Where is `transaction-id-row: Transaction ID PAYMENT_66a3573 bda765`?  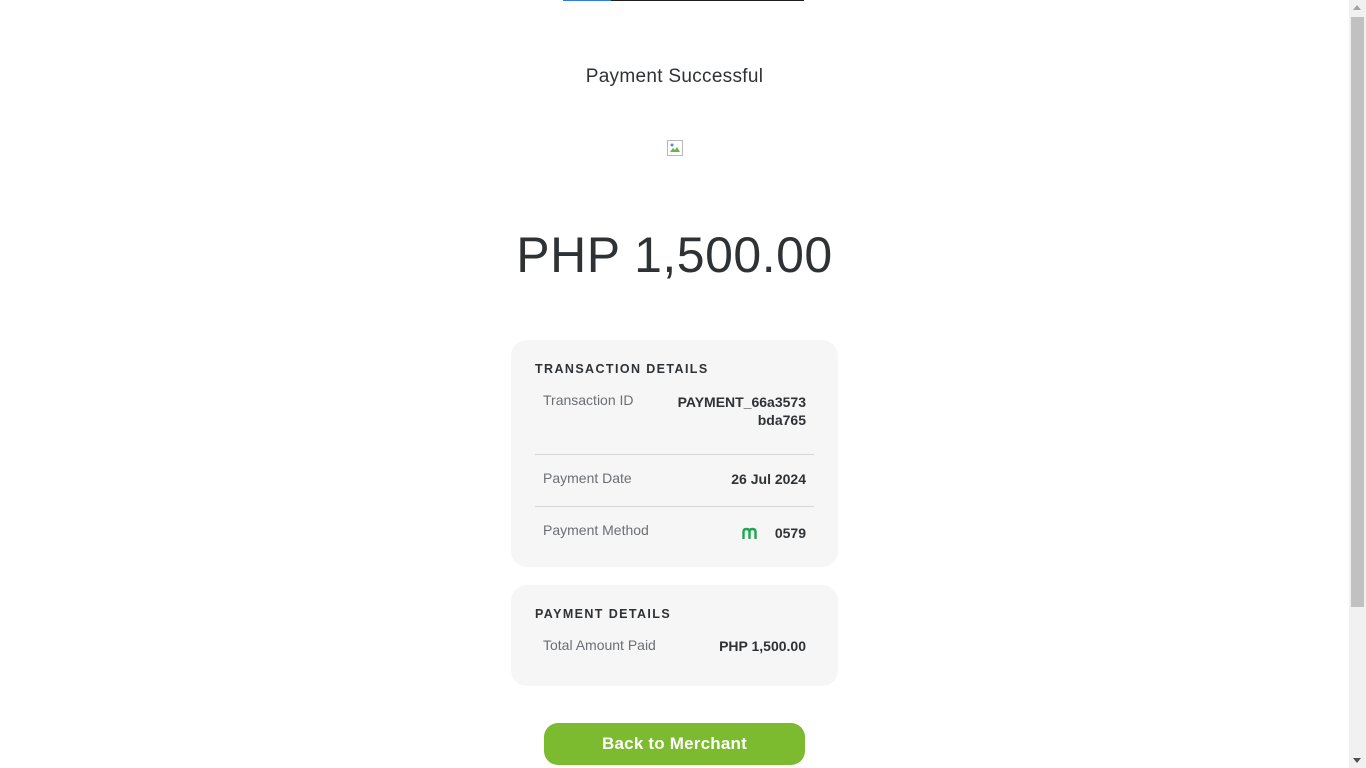 transaction-id-row: Transaction ID PAYMENT_66a3573 bda765 is located at coordinates (674, 423).